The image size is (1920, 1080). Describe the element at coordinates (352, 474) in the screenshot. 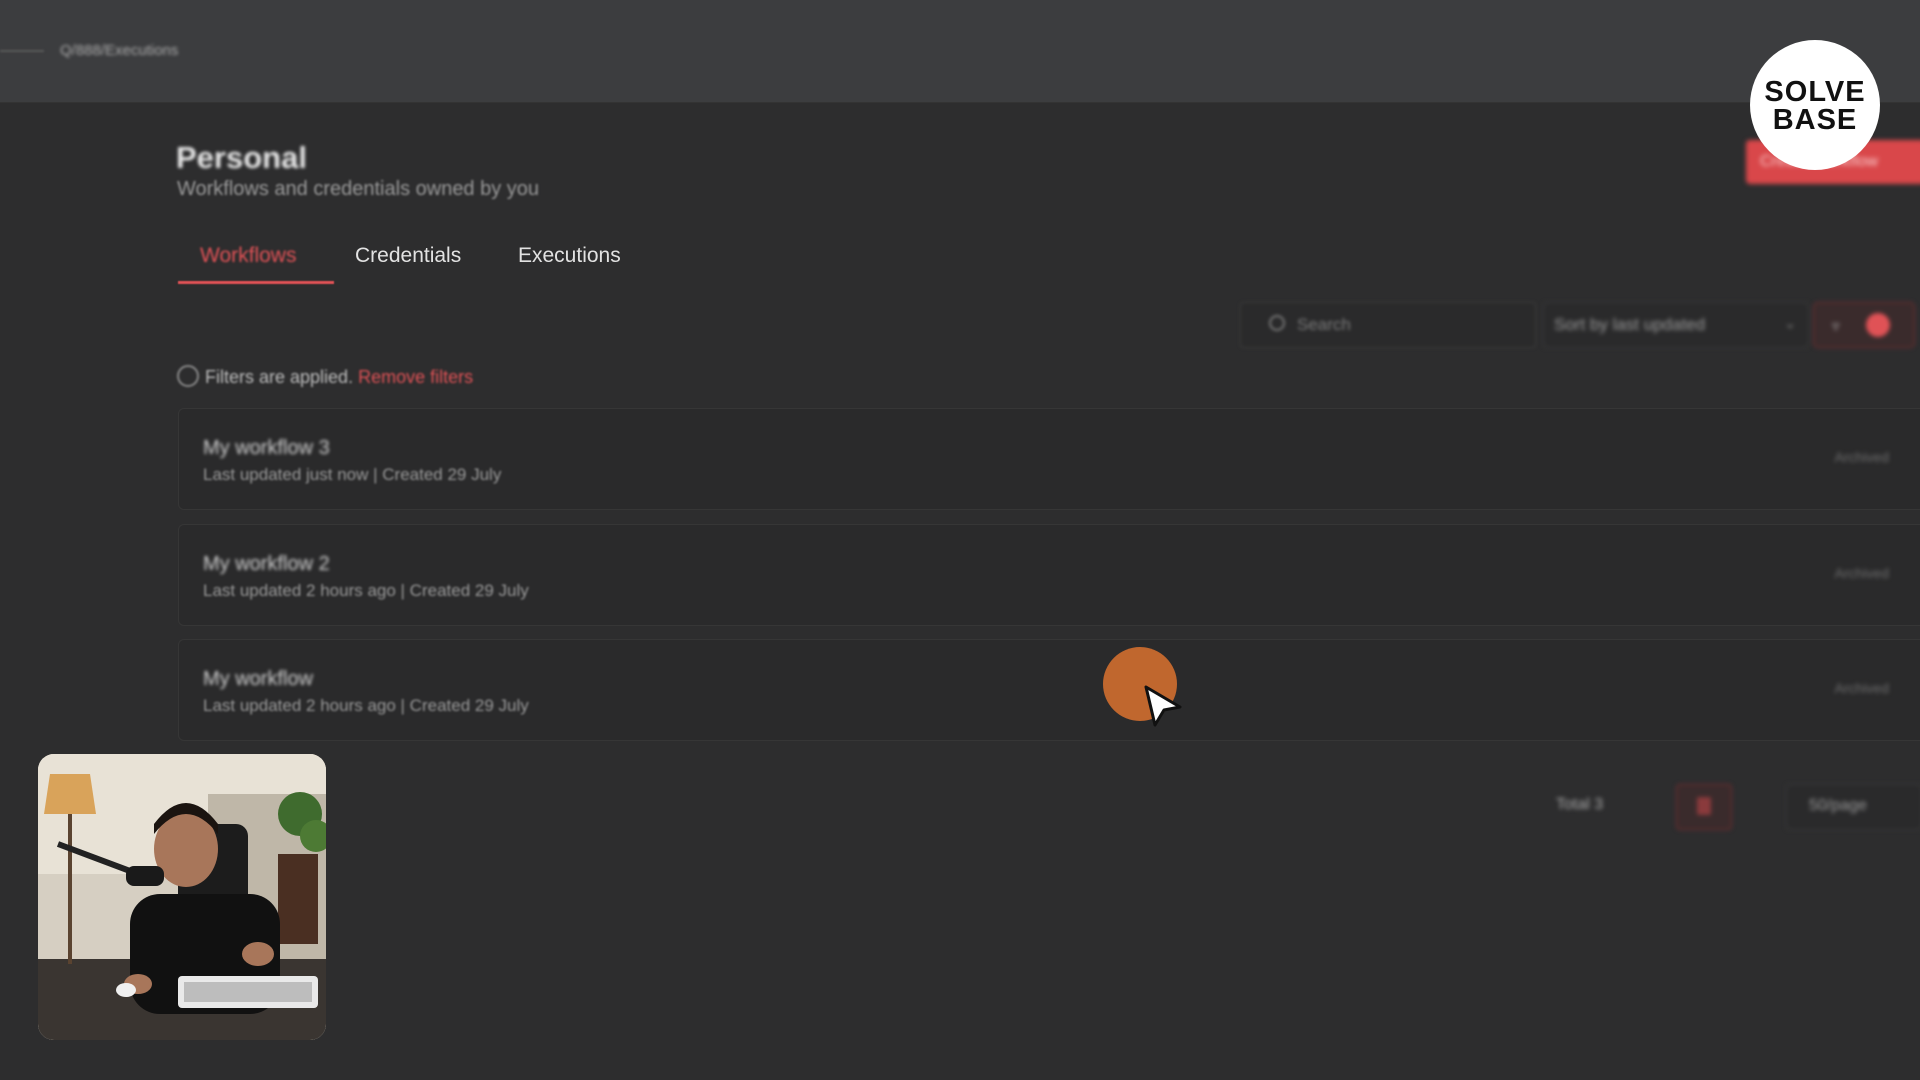

I see `workflow-meta: Last updated just now | Created 29 July` at that location.